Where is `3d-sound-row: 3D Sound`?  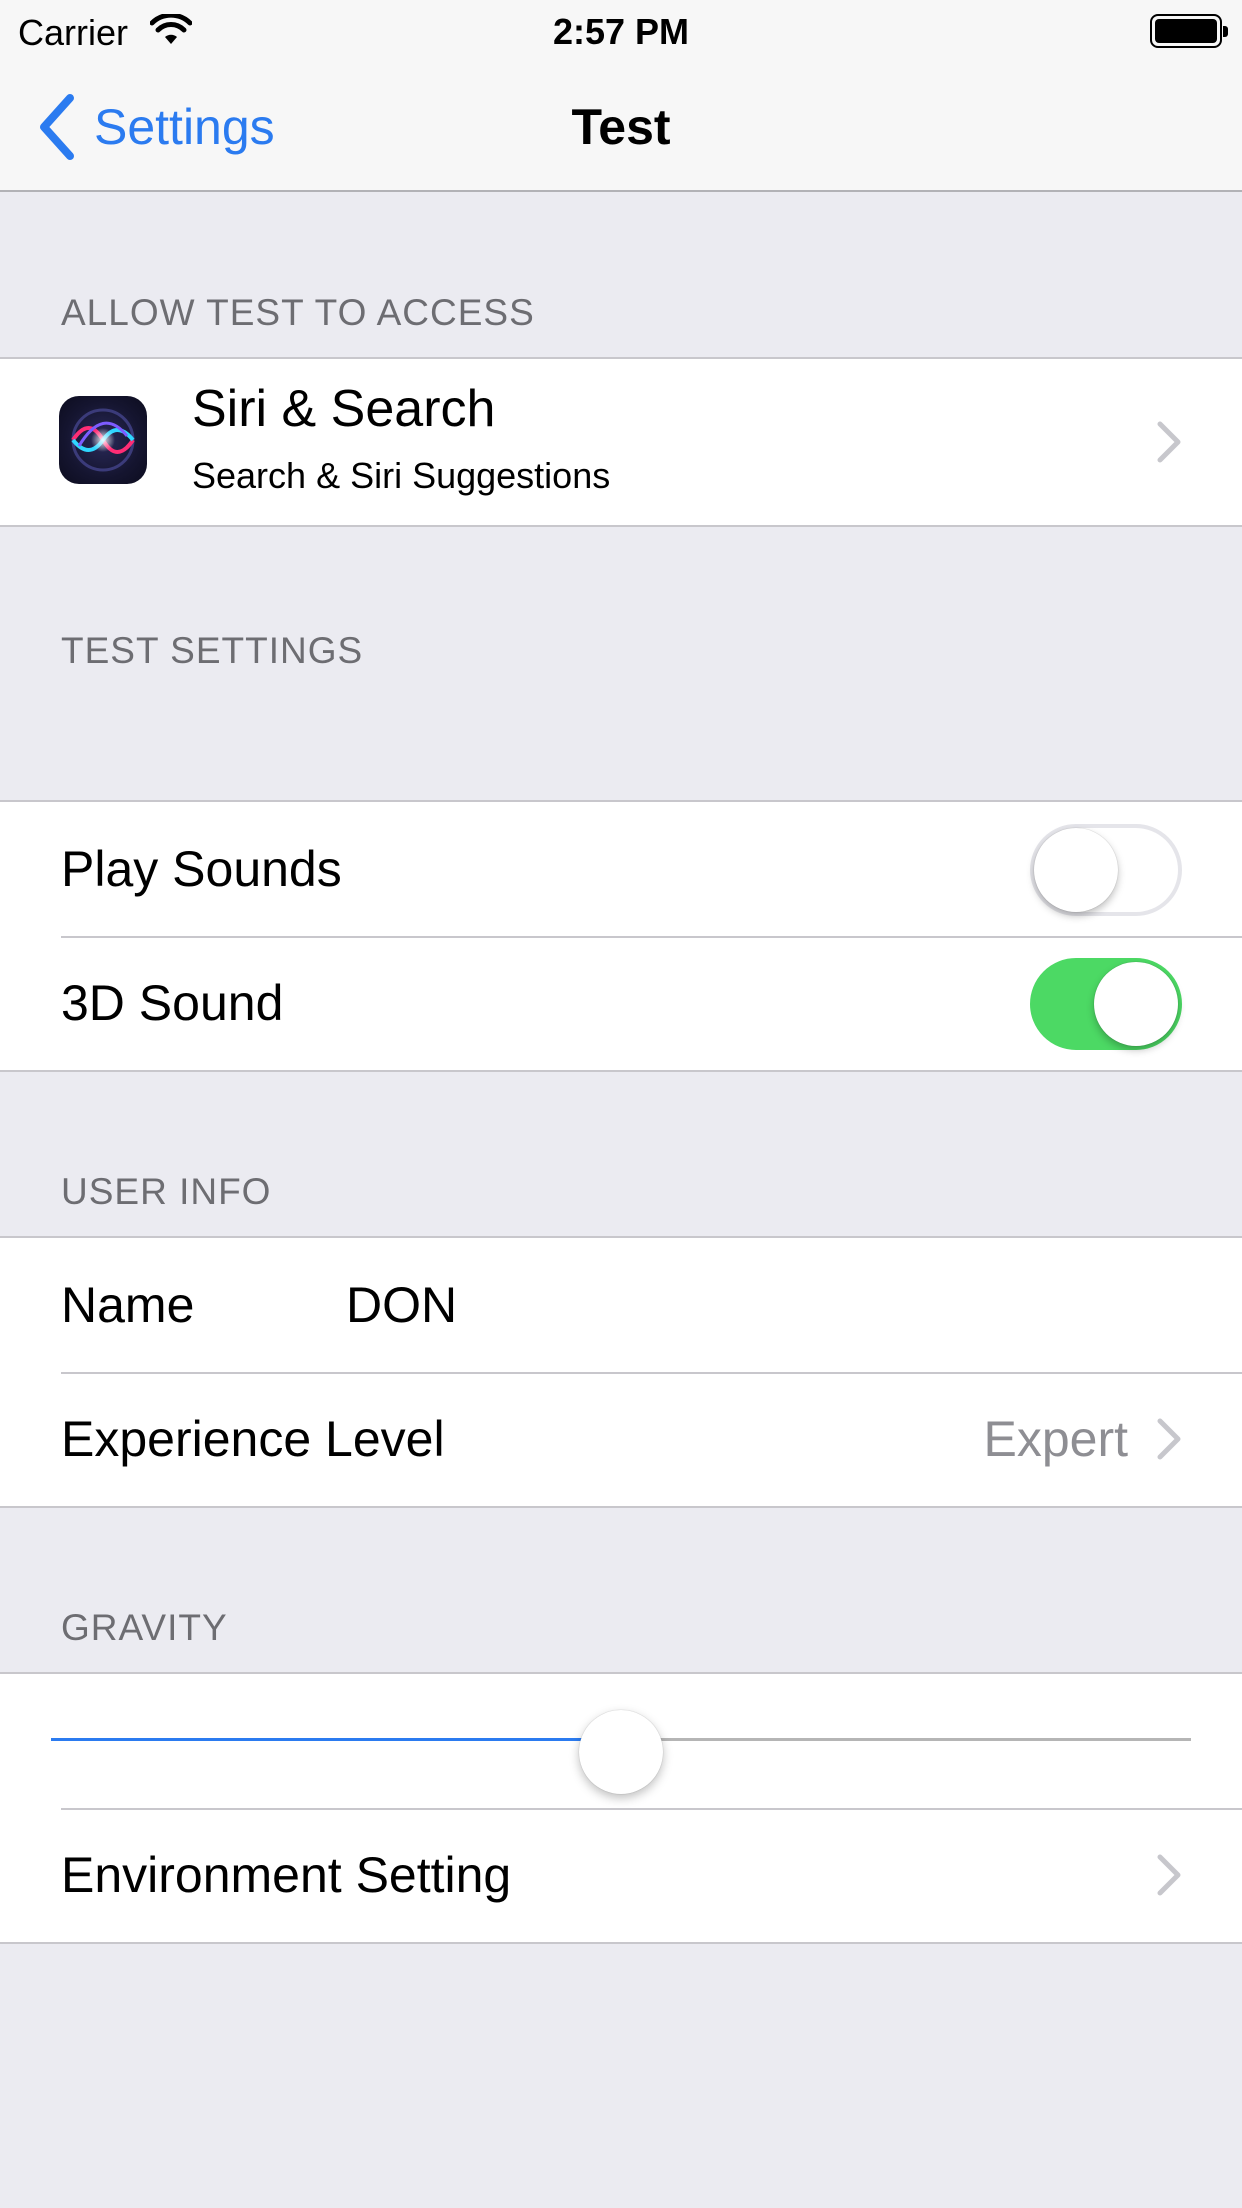 3d-sound-row: 3D Sound is located at coordinates (621, 1003).